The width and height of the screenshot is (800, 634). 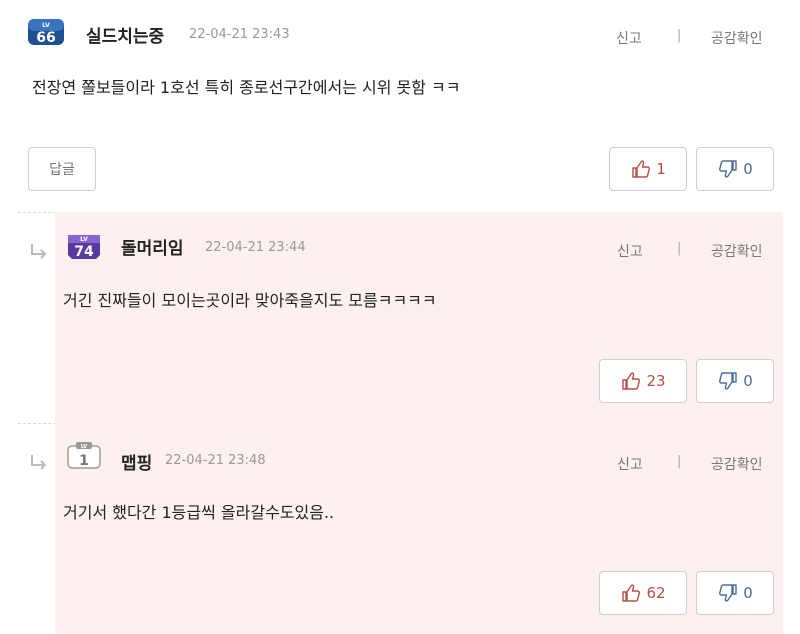 I want to click on comment-date: 22-04-21 23:44, so click(x=255, y=247).